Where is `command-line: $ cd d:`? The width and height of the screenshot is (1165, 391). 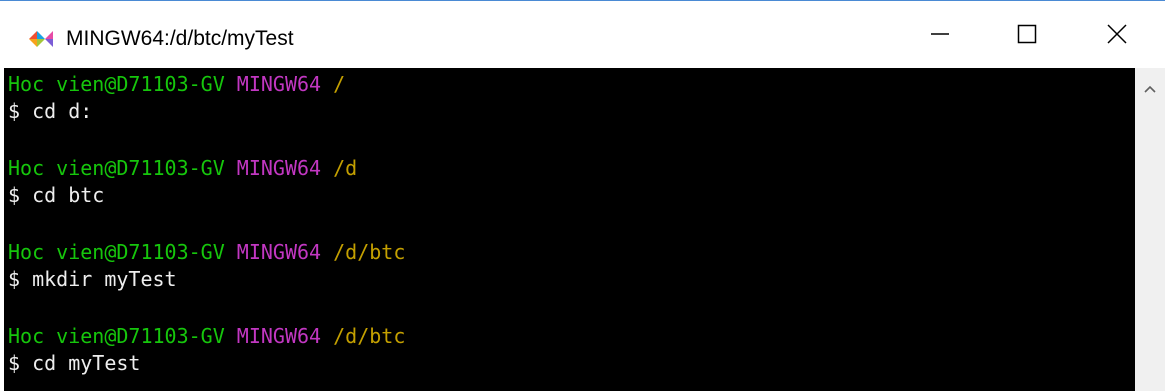 command-line: $ cd d: is located at coordinates (50, 111).